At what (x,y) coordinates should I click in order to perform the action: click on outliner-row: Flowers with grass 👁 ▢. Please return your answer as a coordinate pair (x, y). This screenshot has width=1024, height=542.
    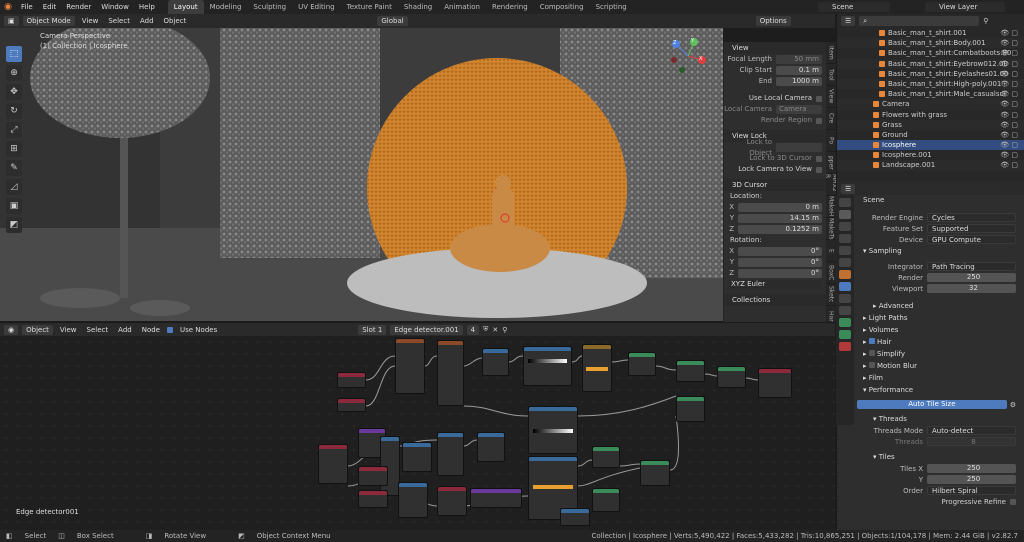
    Looking at the image, I should click on (930, 115).